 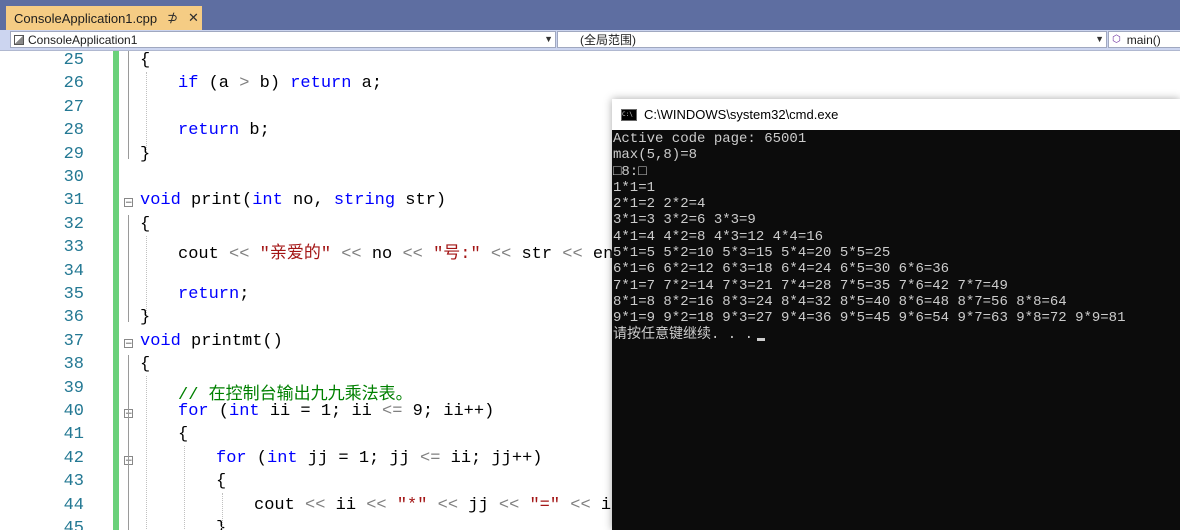 What do you see at coordinates (73, 60) in the screenshot?
I see `line-number: 25` at bounding box center [73, 60].